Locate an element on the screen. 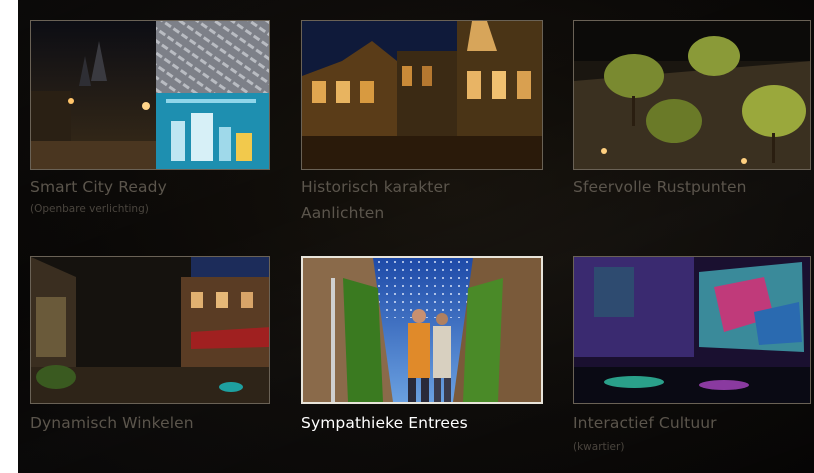 The height and width of the screenshot is (473, 814). thumbnail-interactief is located at coordinates (692, 330).